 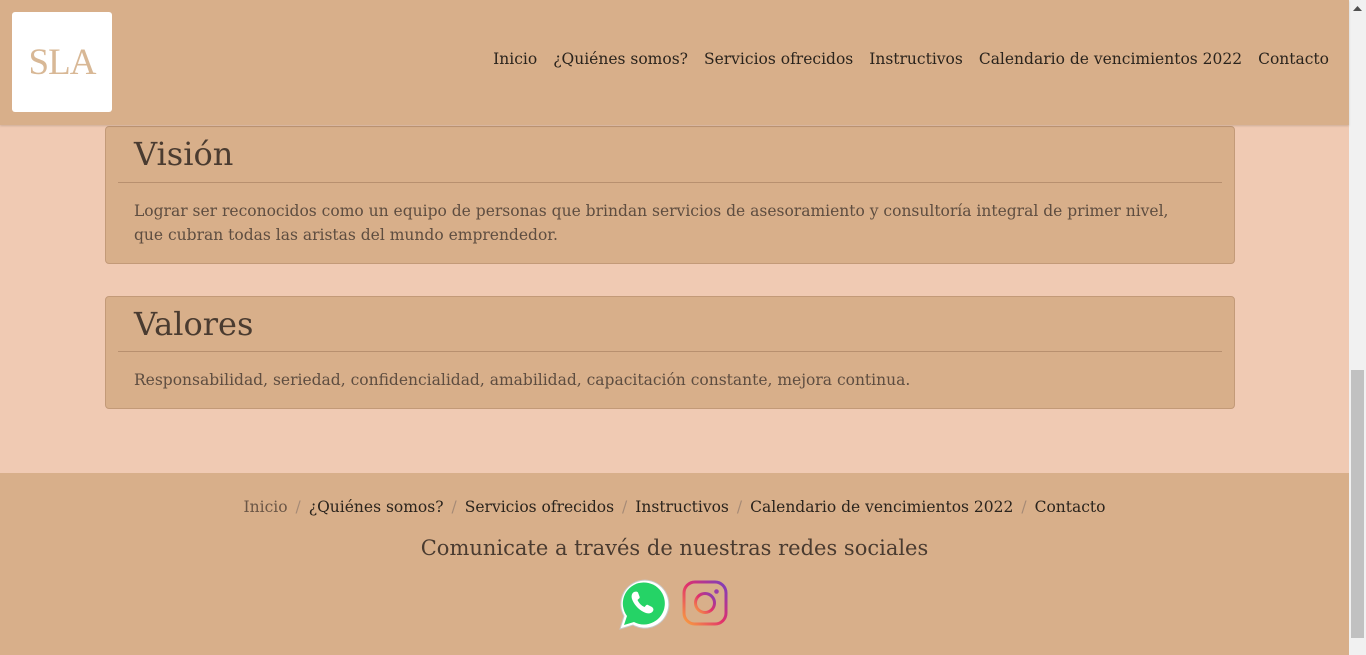 I want to click on scrollbar-thumb, so click(x=1357, y=504).